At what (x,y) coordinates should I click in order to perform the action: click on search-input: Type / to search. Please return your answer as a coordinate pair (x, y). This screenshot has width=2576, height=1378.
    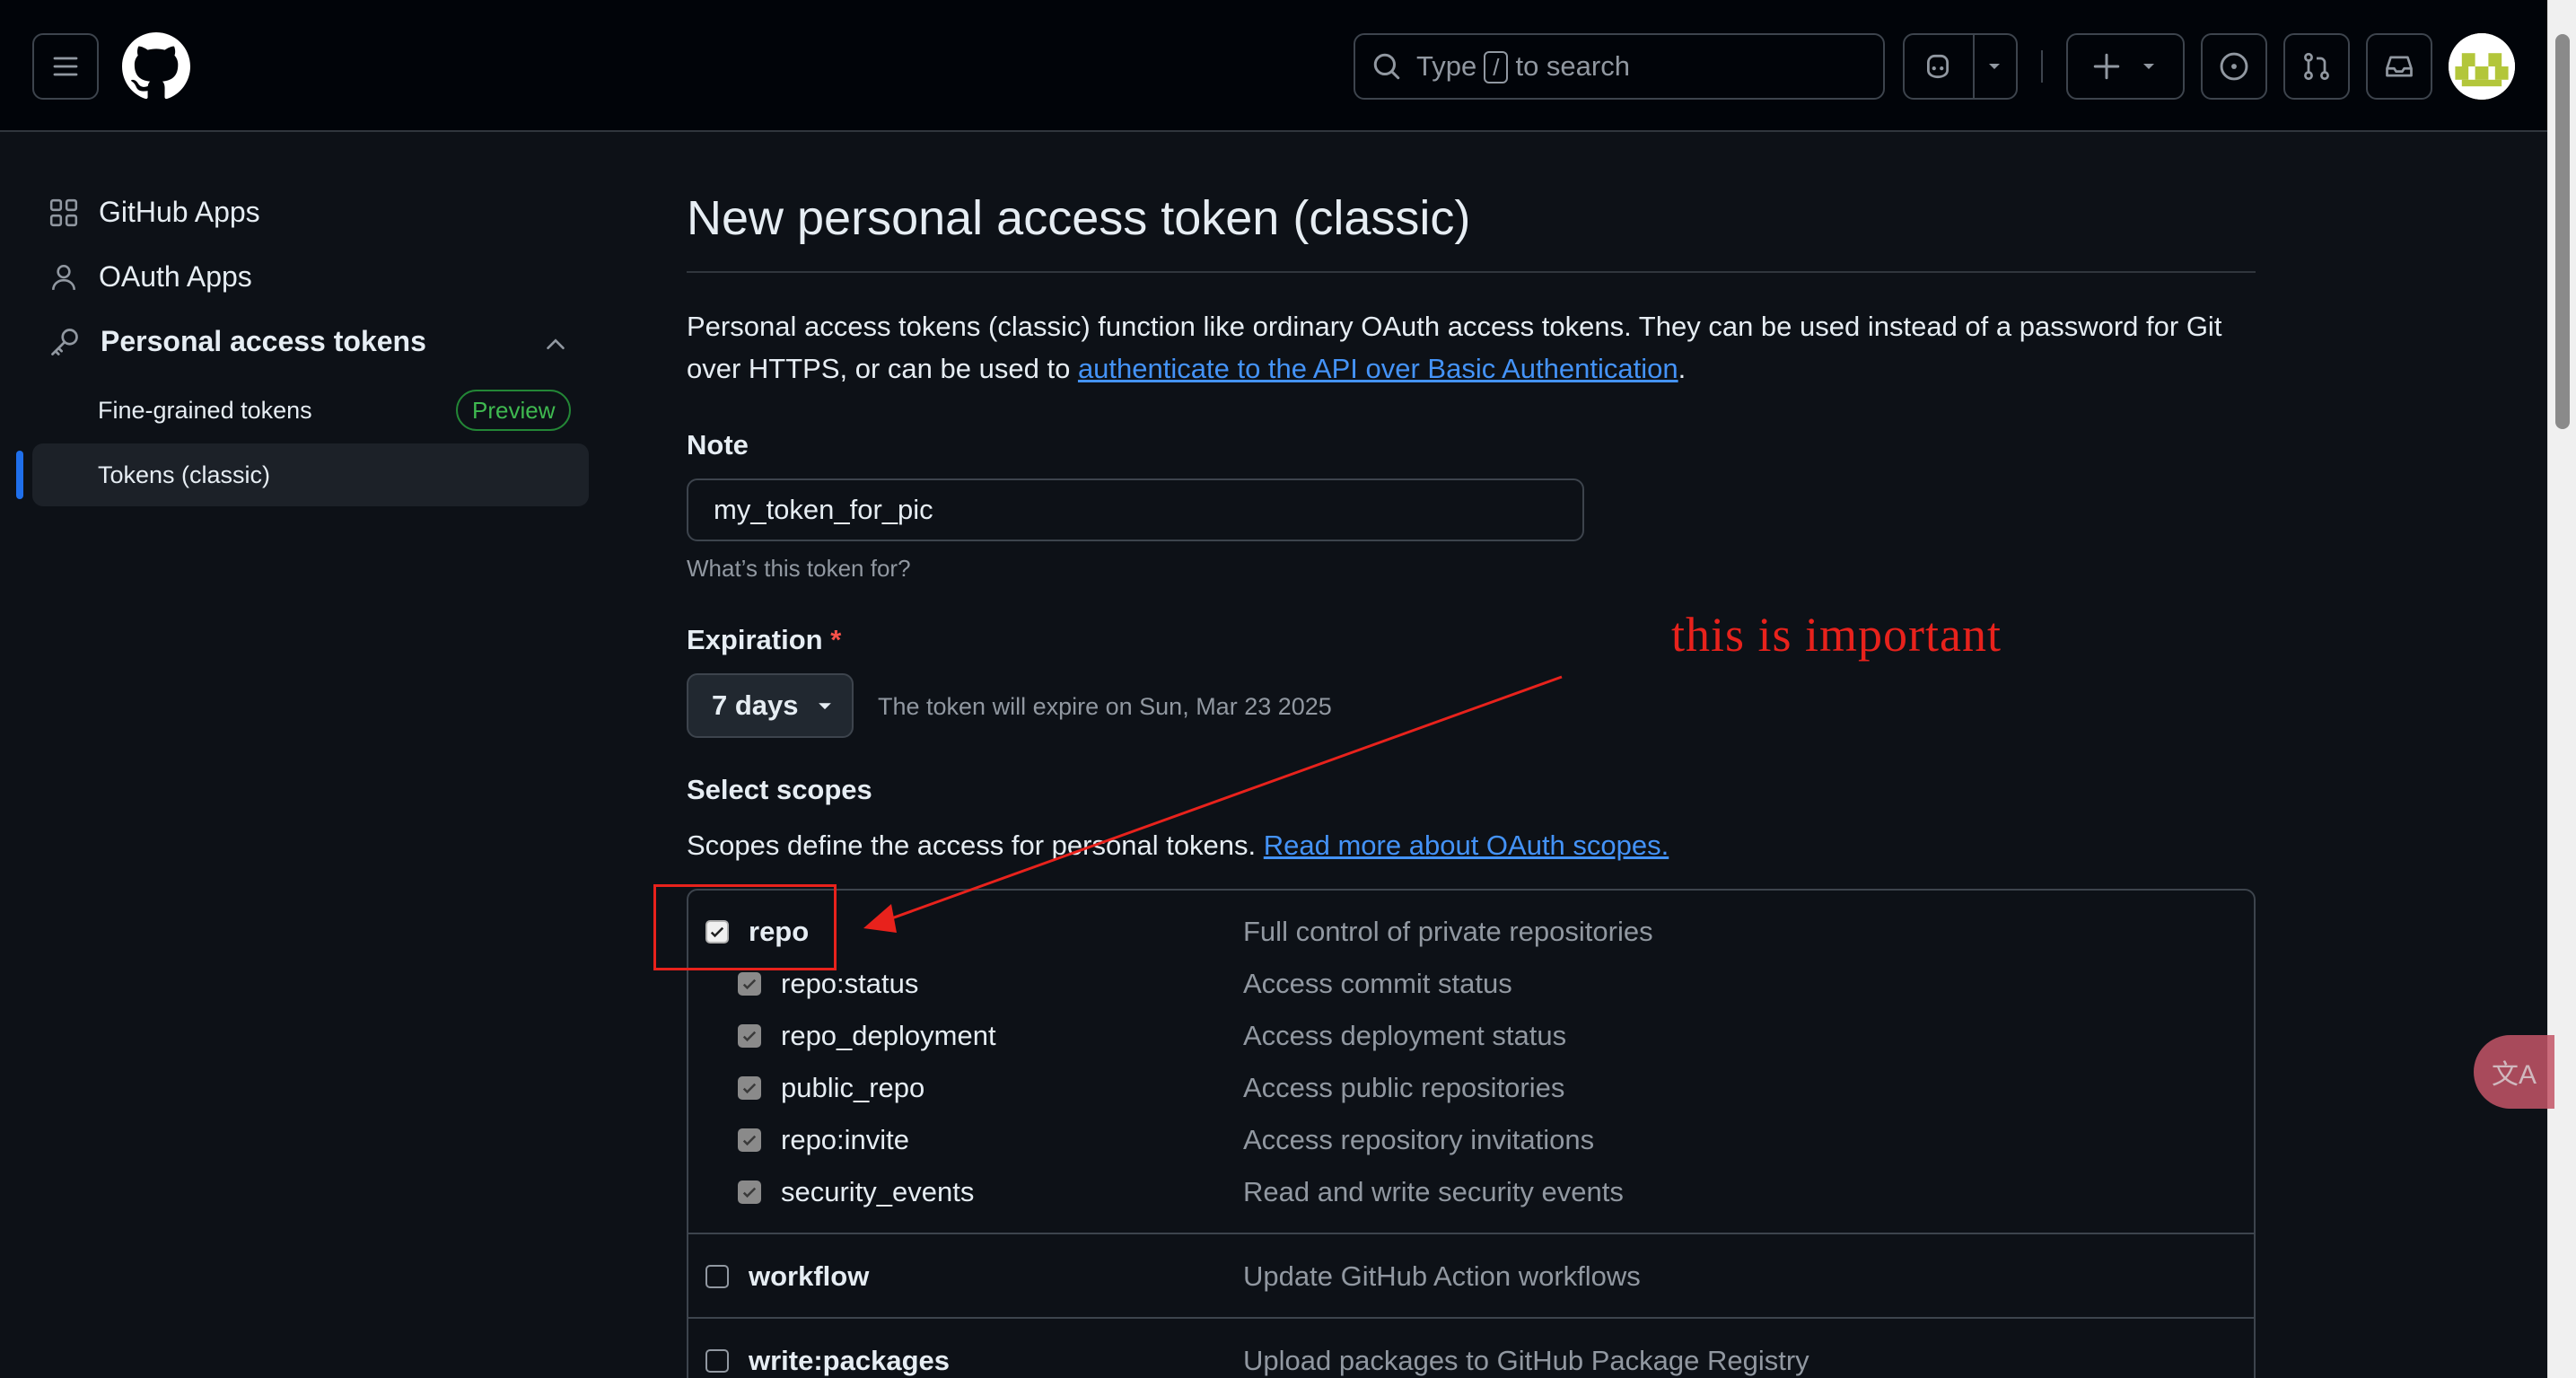
    Looking at the image, I should click on (1619, 66).